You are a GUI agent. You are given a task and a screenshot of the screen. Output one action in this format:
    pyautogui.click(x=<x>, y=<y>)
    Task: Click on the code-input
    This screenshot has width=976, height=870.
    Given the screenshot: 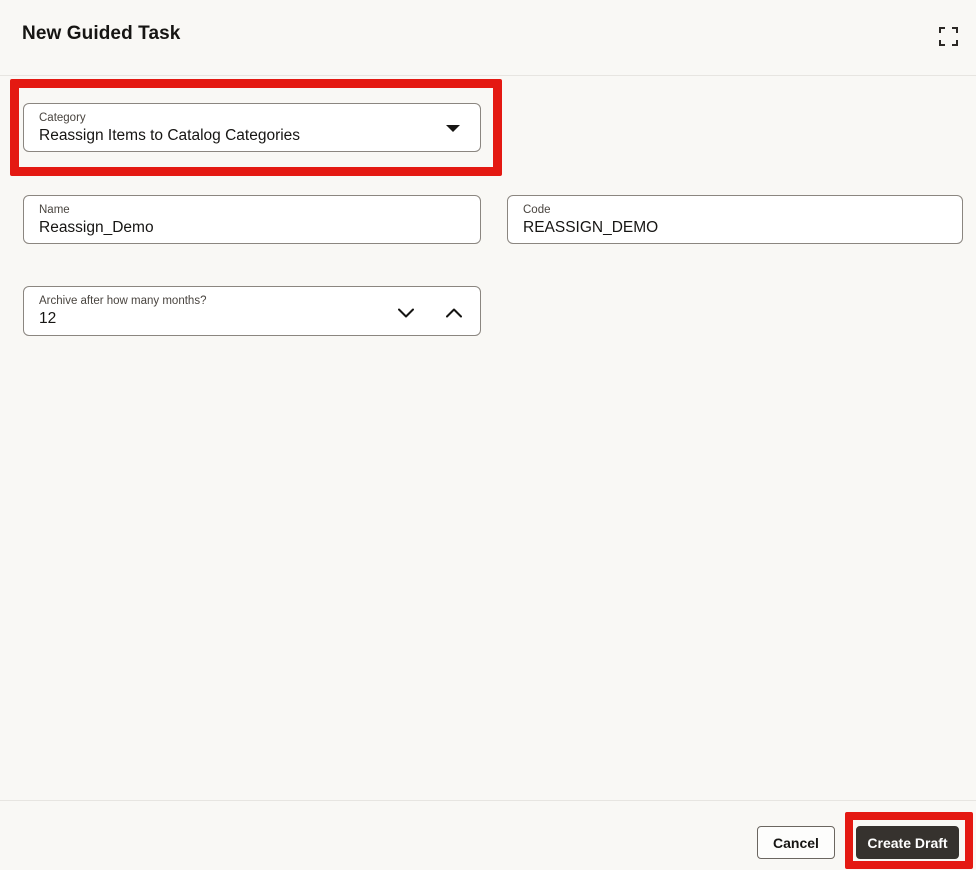 What is the action you would take?
    pyautogui.click(x=735, y=227)
    